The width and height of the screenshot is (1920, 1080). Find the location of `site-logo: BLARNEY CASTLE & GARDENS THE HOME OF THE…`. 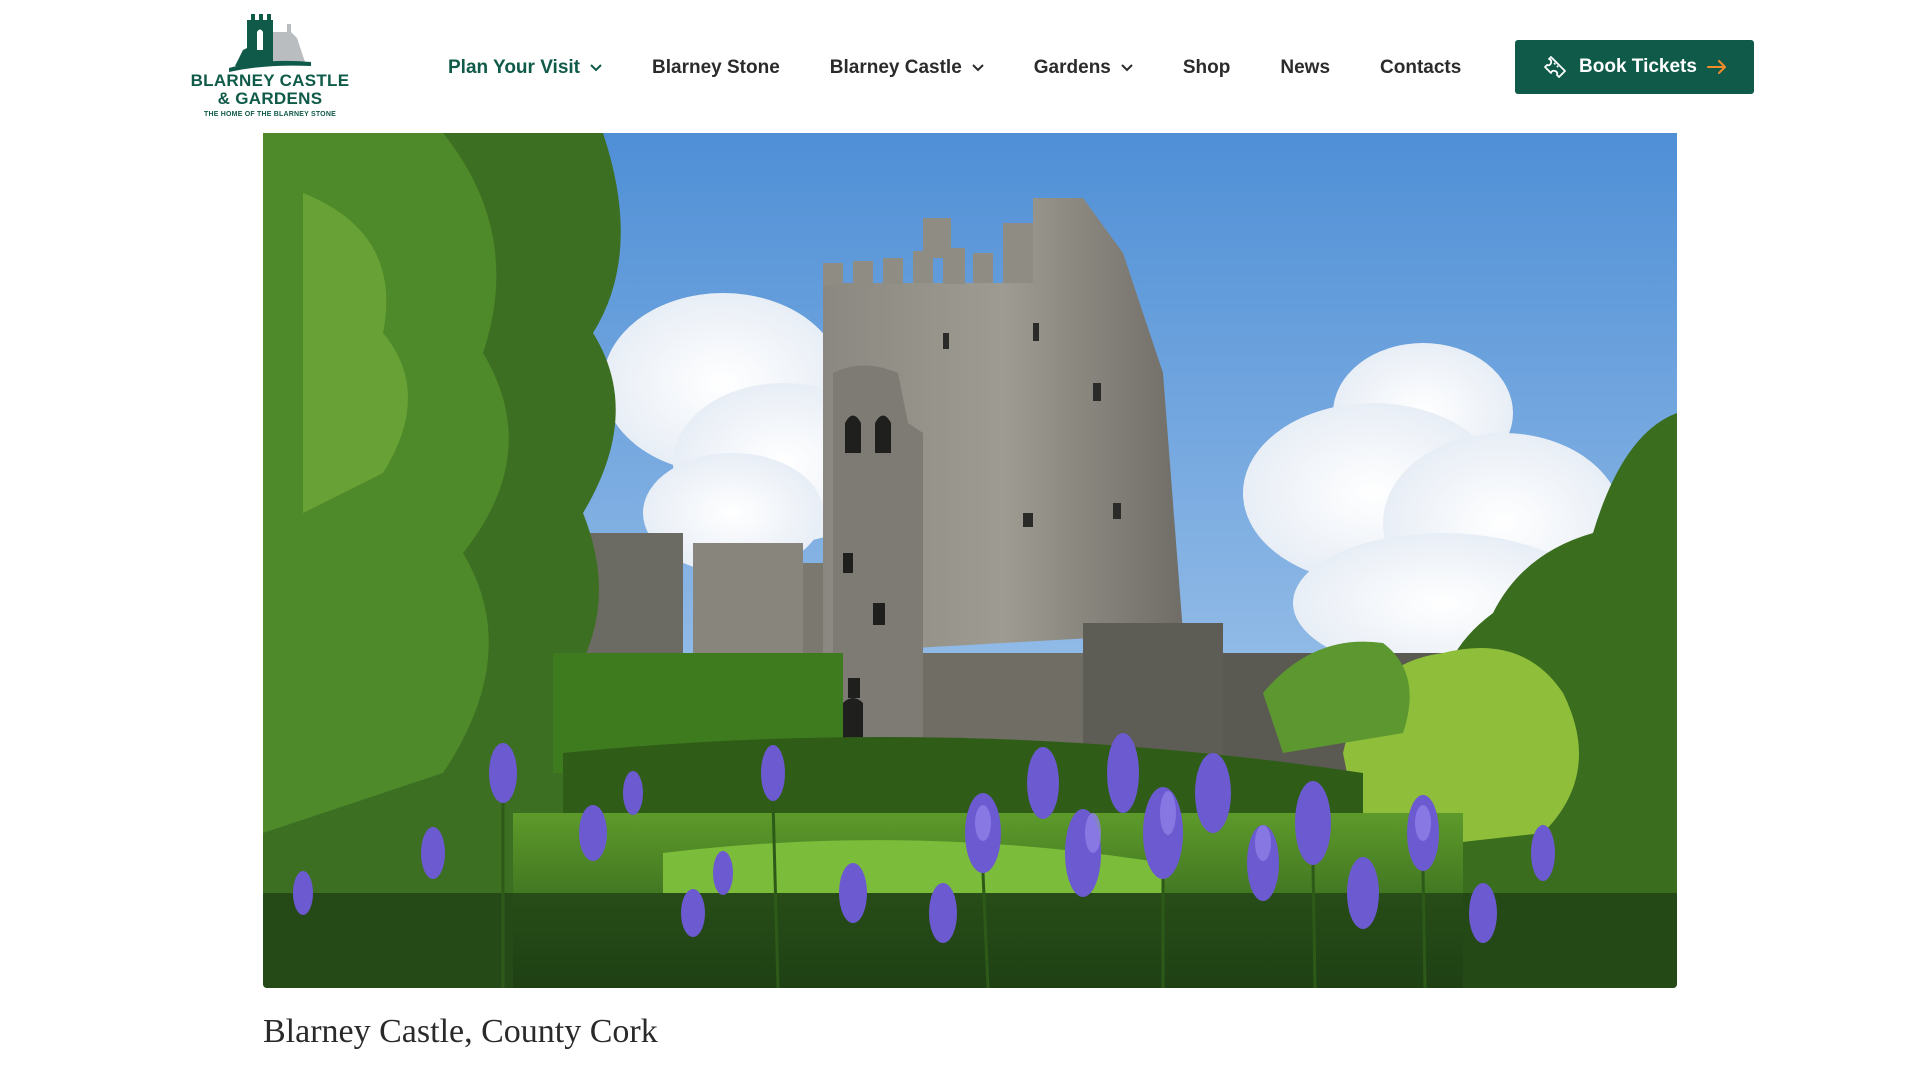

site-logo: BLARNEY CASTLE & GARDENS THE HOME OF THE… is located at coordinates (270, 66).